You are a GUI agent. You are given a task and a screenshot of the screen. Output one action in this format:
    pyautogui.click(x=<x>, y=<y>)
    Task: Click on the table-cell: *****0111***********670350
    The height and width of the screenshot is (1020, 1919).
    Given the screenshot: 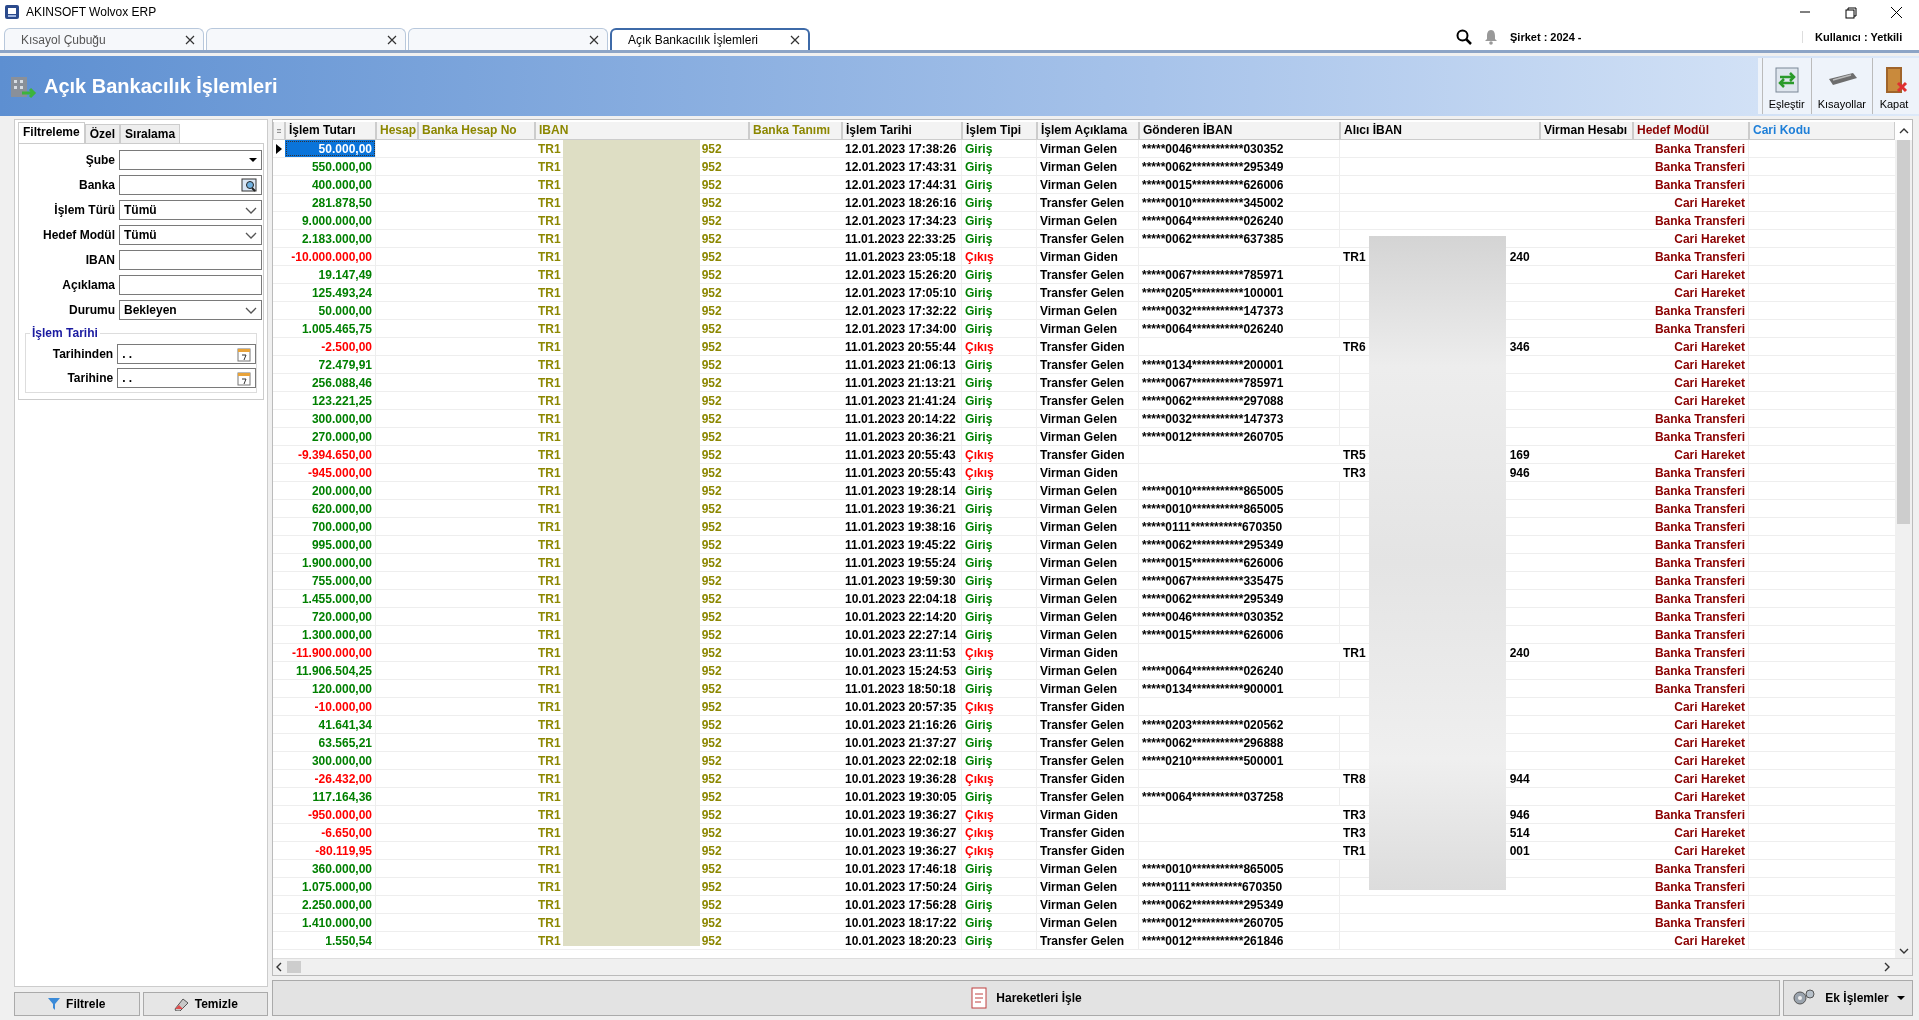 What is the action you would take?
    pyautogui.click(x=1239, y=526)
    